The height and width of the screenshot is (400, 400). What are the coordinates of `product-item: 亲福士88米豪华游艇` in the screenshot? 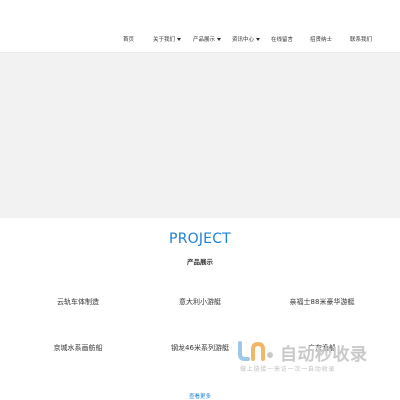 It's located at (322, 302).